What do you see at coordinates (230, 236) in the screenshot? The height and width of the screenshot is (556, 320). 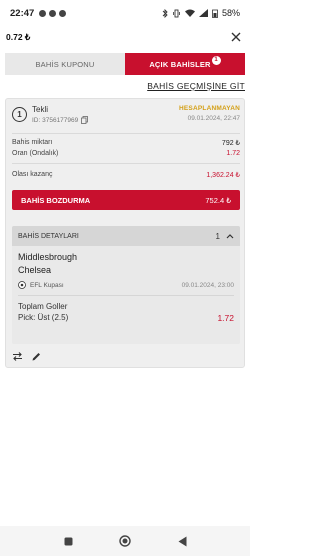 I see `chevron-up-icon` at bounding box center [230, 236].